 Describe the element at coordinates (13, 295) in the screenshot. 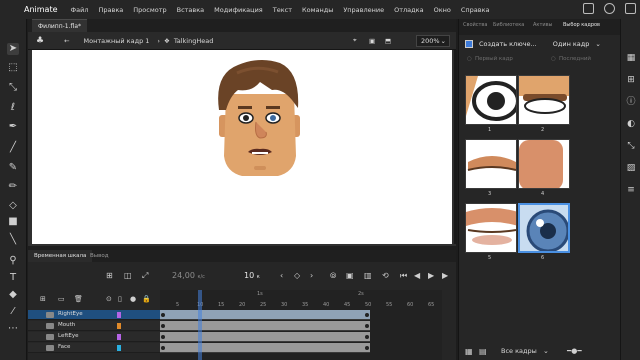

I see `paint-bucket-tool-icon: ◆` at that location.